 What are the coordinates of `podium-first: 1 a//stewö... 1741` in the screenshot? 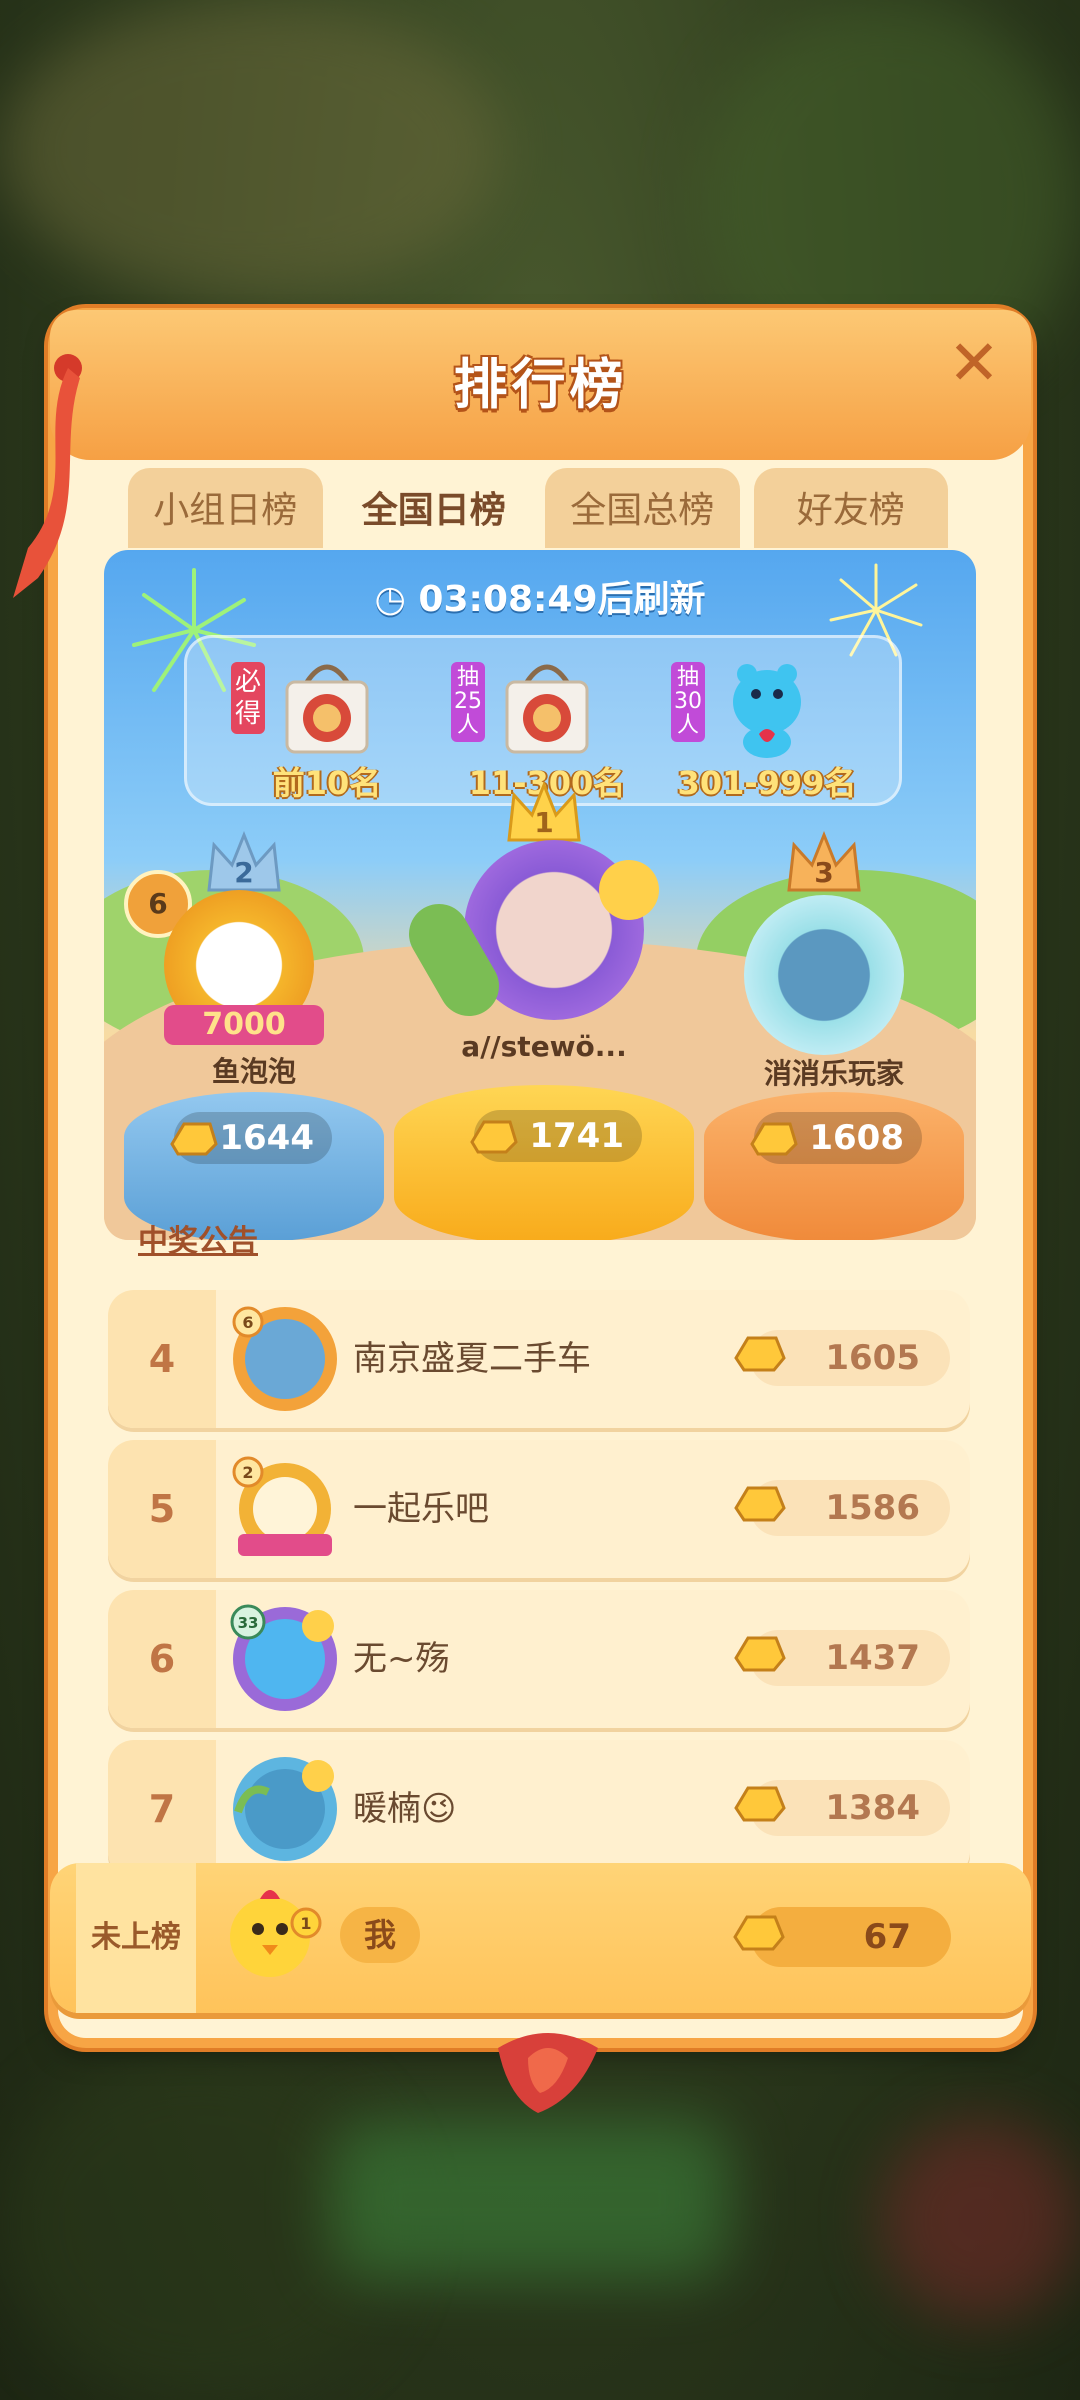 It's located at (544, 1010).